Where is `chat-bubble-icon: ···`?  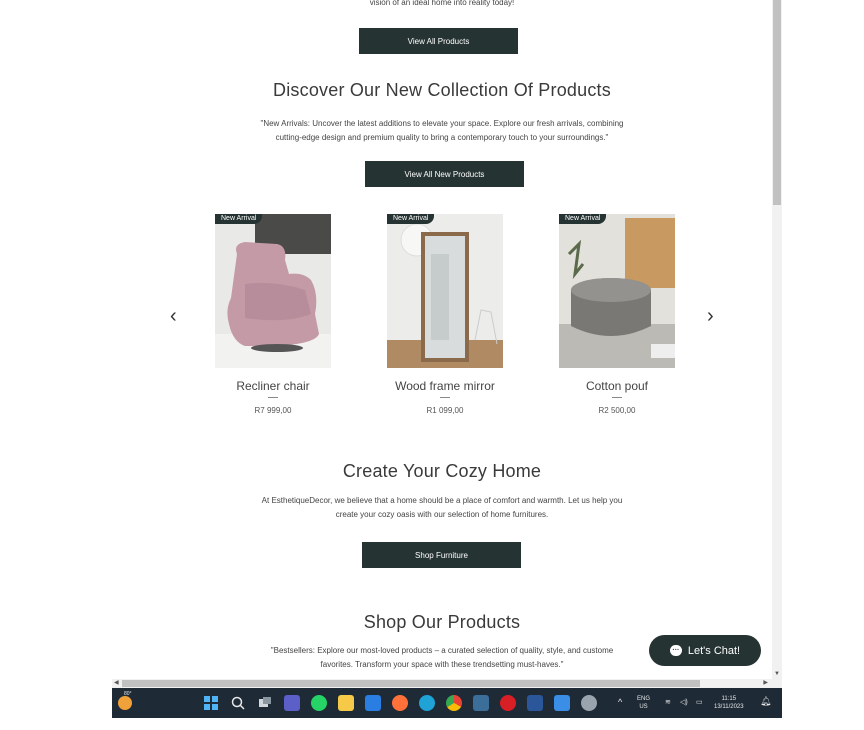
chat-bubble-icon: ··· is located at coordinates (675, 650).